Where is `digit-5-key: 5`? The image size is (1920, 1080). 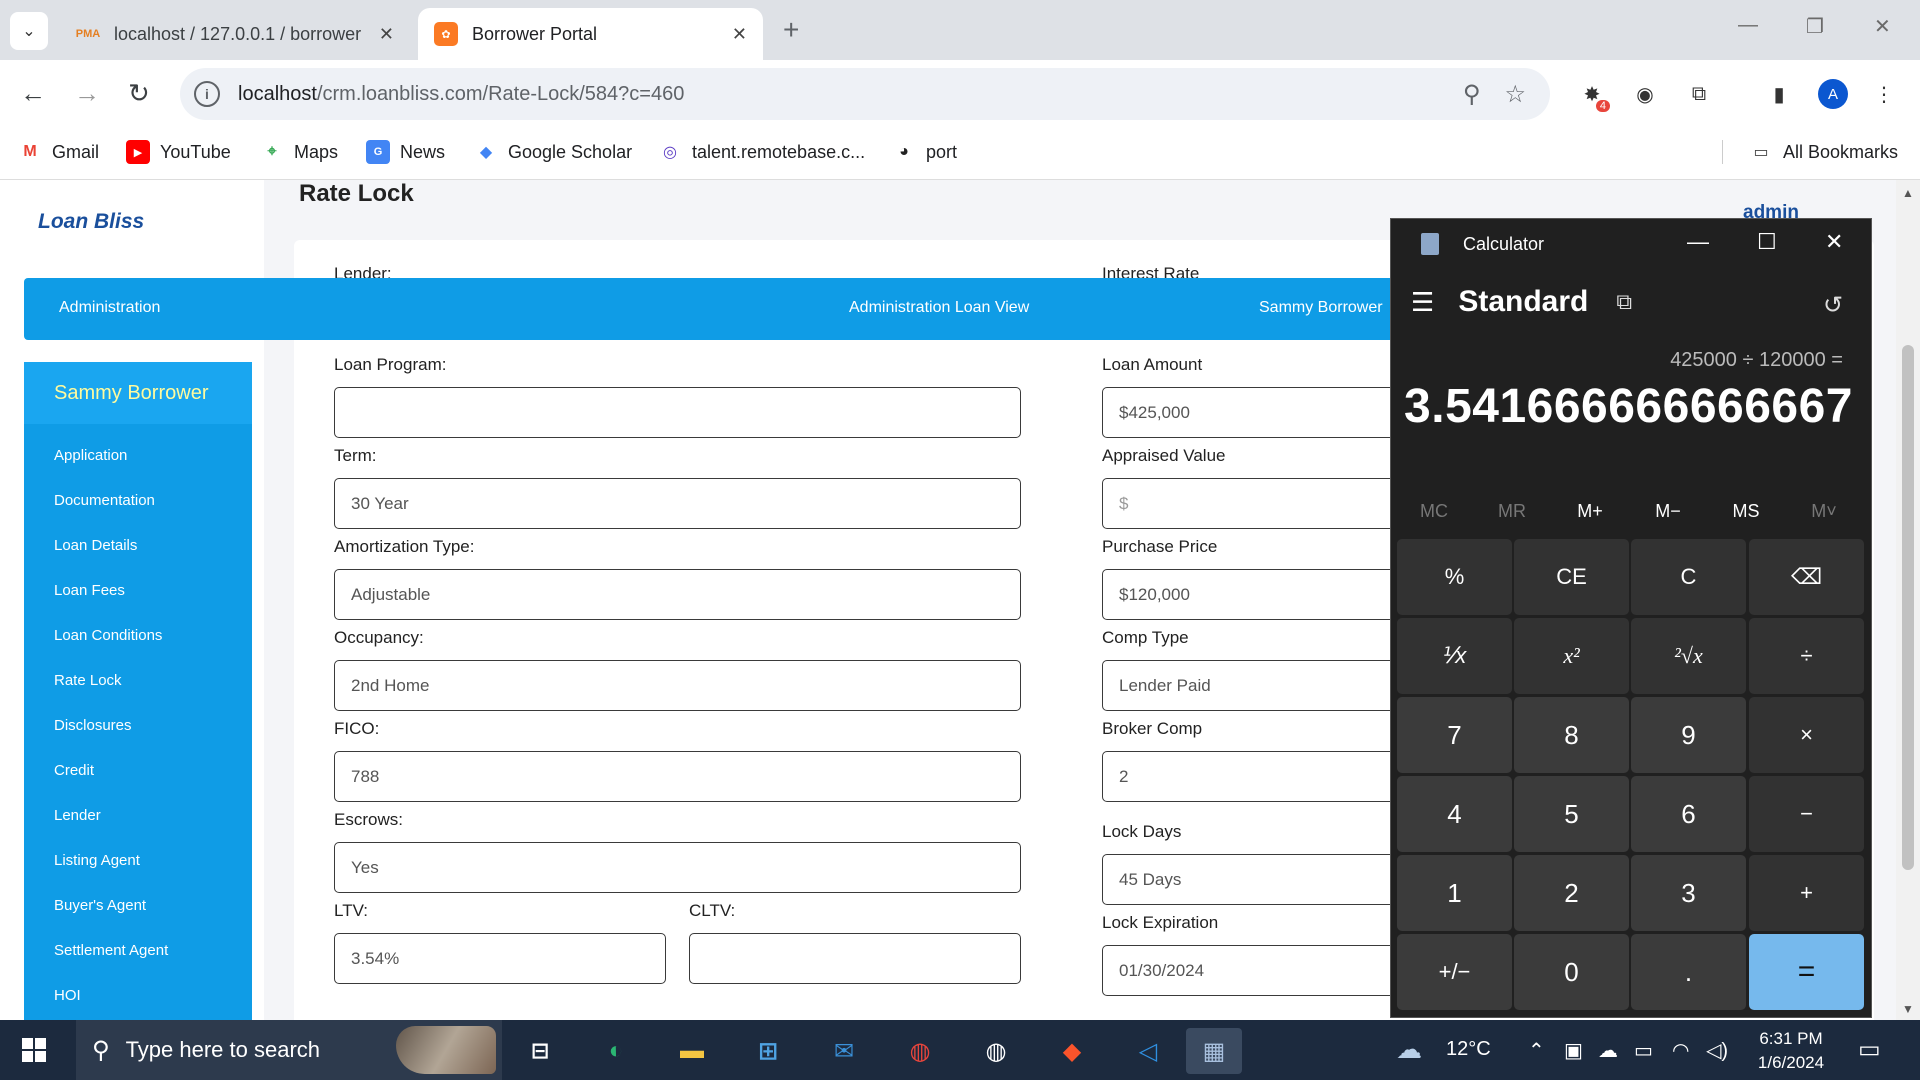
digit-5-key: 5 is located at coordinates (1571, 814).